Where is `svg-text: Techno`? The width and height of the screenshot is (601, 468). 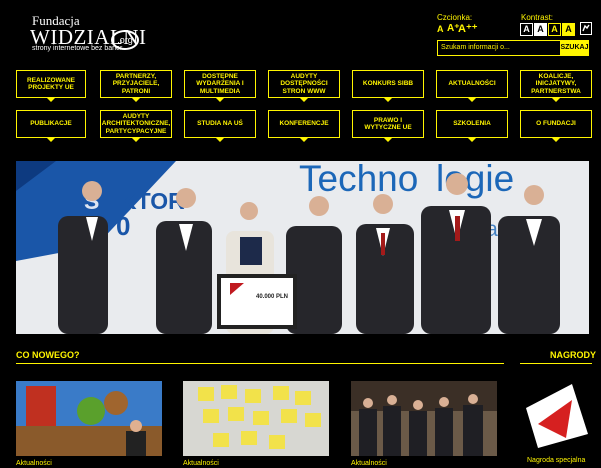
svg-text: Techno is located at coordinates (358, 180).